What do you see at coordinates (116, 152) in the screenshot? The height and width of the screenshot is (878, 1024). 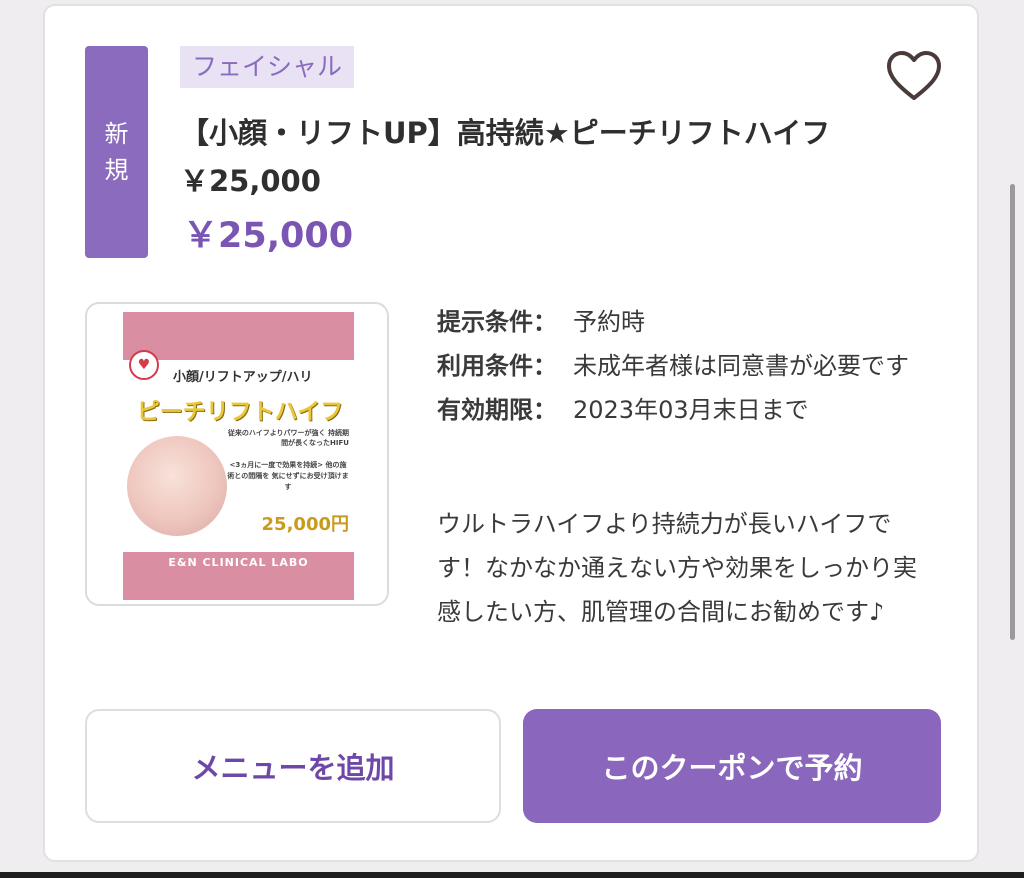 I see `new-badge: 新 規` at bounding box center [116, 152].